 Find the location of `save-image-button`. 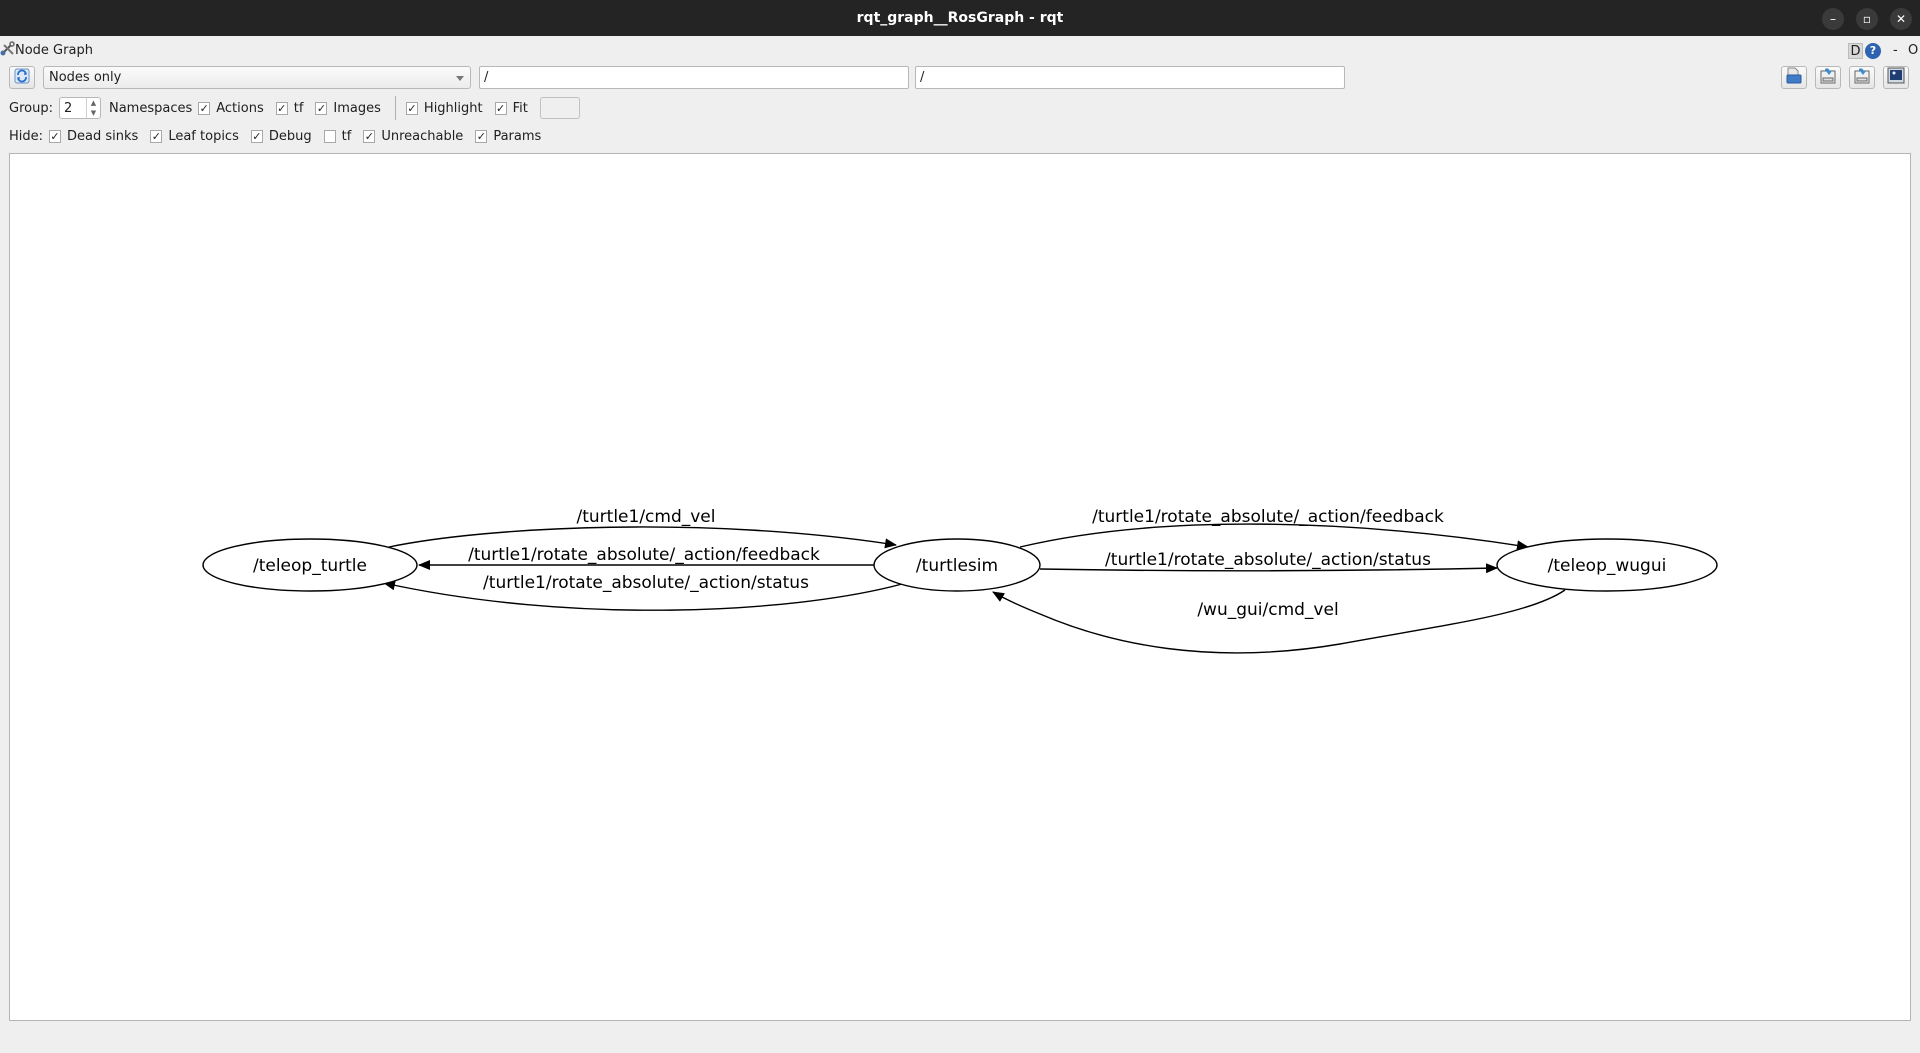

save-image-button is located at coordinates (1896, 77).